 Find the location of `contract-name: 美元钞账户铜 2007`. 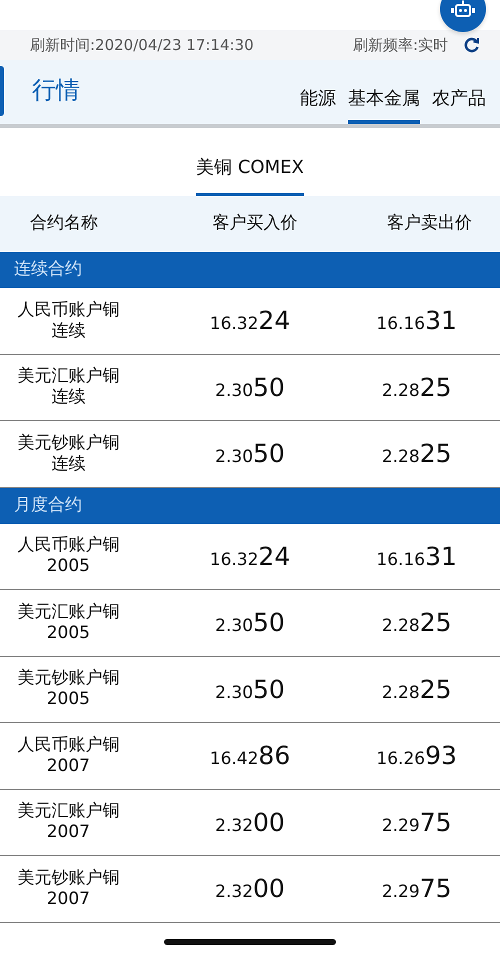

contract-name: 美元钞账户铜 2007 is located at coordinates (68, 889).